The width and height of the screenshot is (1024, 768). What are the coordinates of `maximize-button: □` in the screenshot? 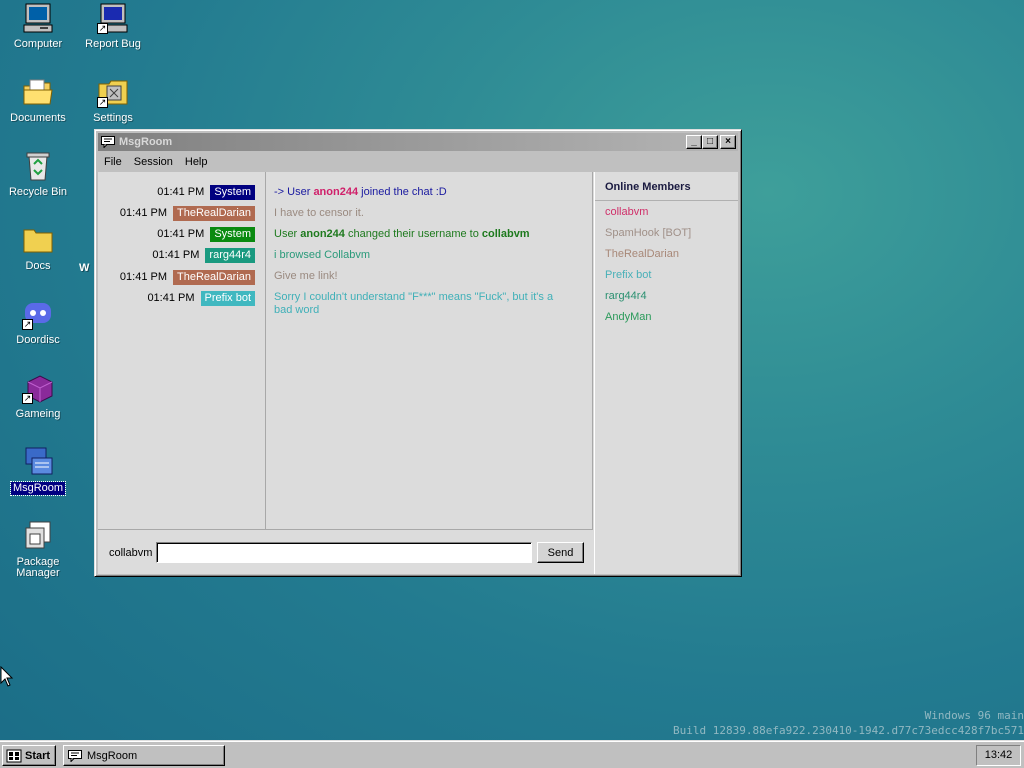 It's located at (710, 142).